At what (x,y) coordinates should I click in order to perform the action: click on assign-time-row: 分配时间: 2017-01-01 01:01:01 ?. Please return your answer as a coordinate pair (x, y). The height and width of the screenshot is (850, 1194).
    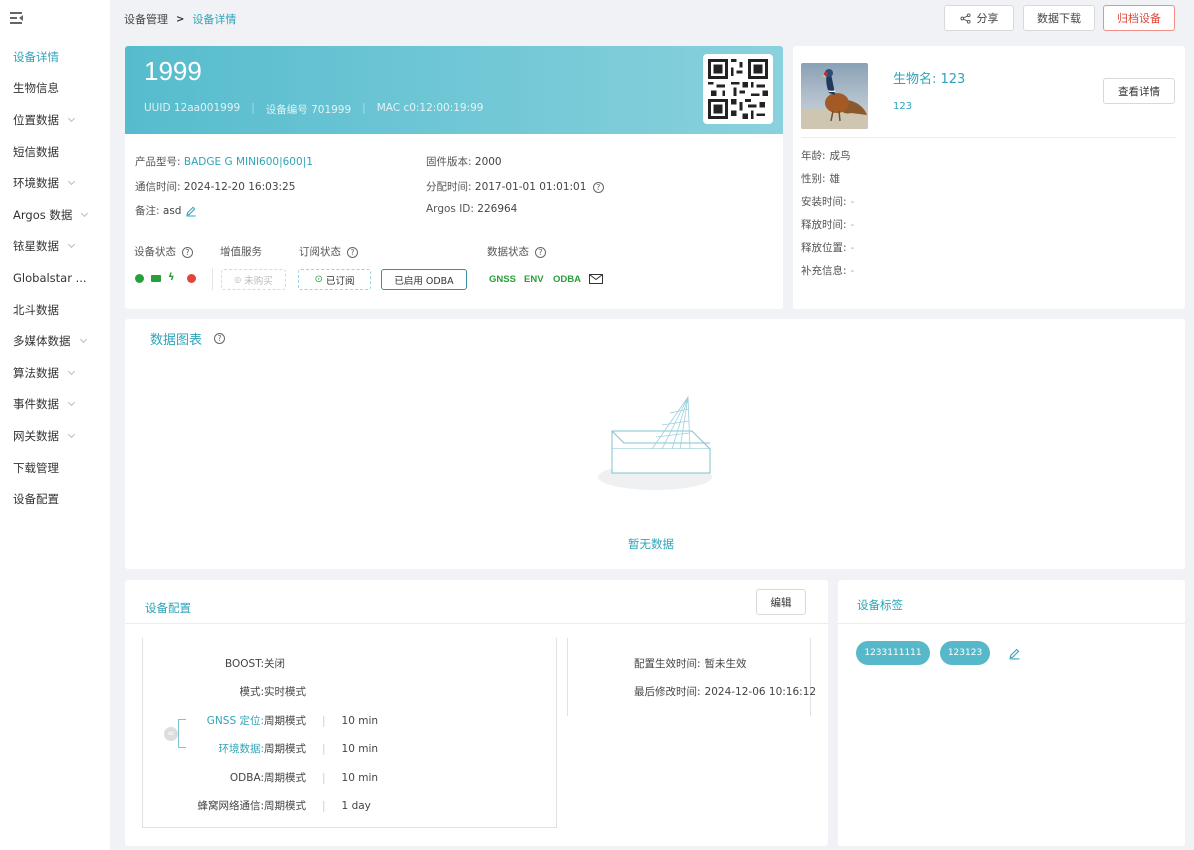
    Looking at the image, I should click on (515, 186).